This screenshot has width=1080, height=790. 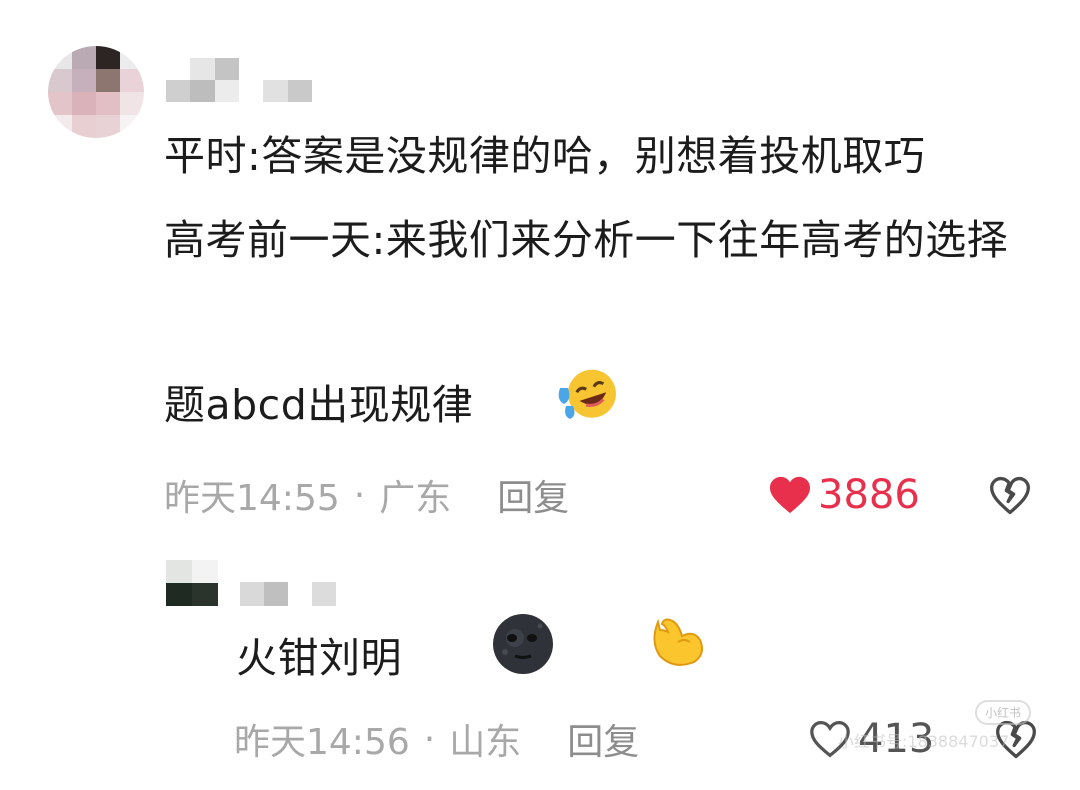 I want to click on heart-filled-icon, so click(x=790, y=495).